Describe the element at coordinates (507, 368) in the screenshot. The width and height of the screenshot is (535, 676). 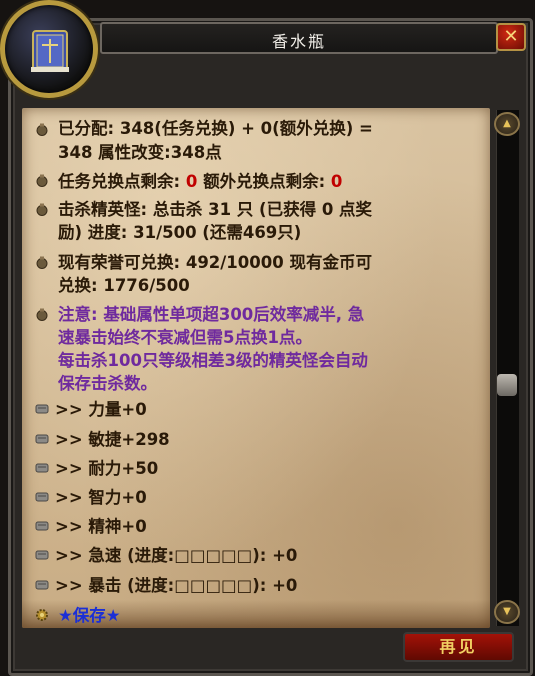
I see `scrollbar-track` at that location.